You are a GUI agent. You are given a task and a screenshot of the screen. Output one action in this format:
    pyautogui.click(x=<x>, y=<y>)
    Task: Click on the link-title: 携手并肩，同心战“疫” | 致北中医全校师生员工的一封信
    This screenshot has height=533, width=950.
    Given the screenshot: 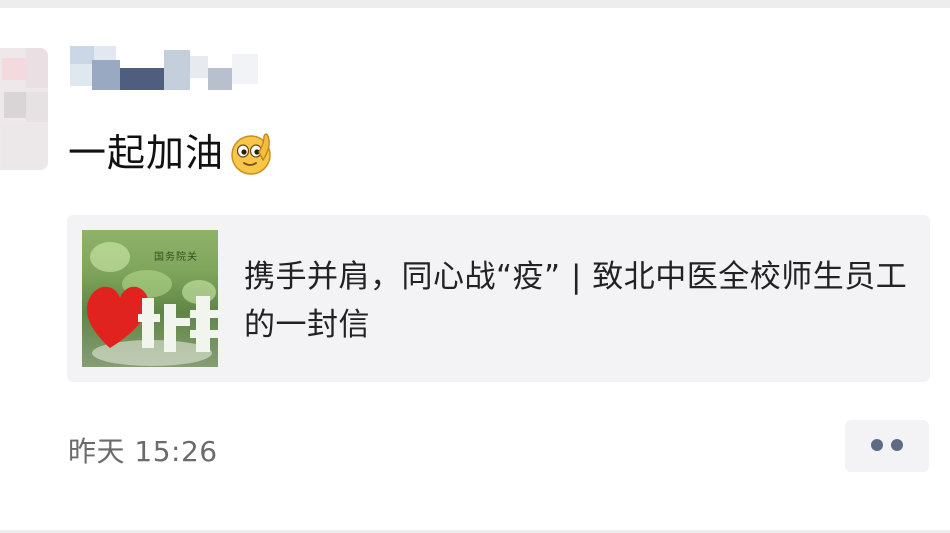 What is the action you would take?
    pyautogui.click(x=576, y=301)
    